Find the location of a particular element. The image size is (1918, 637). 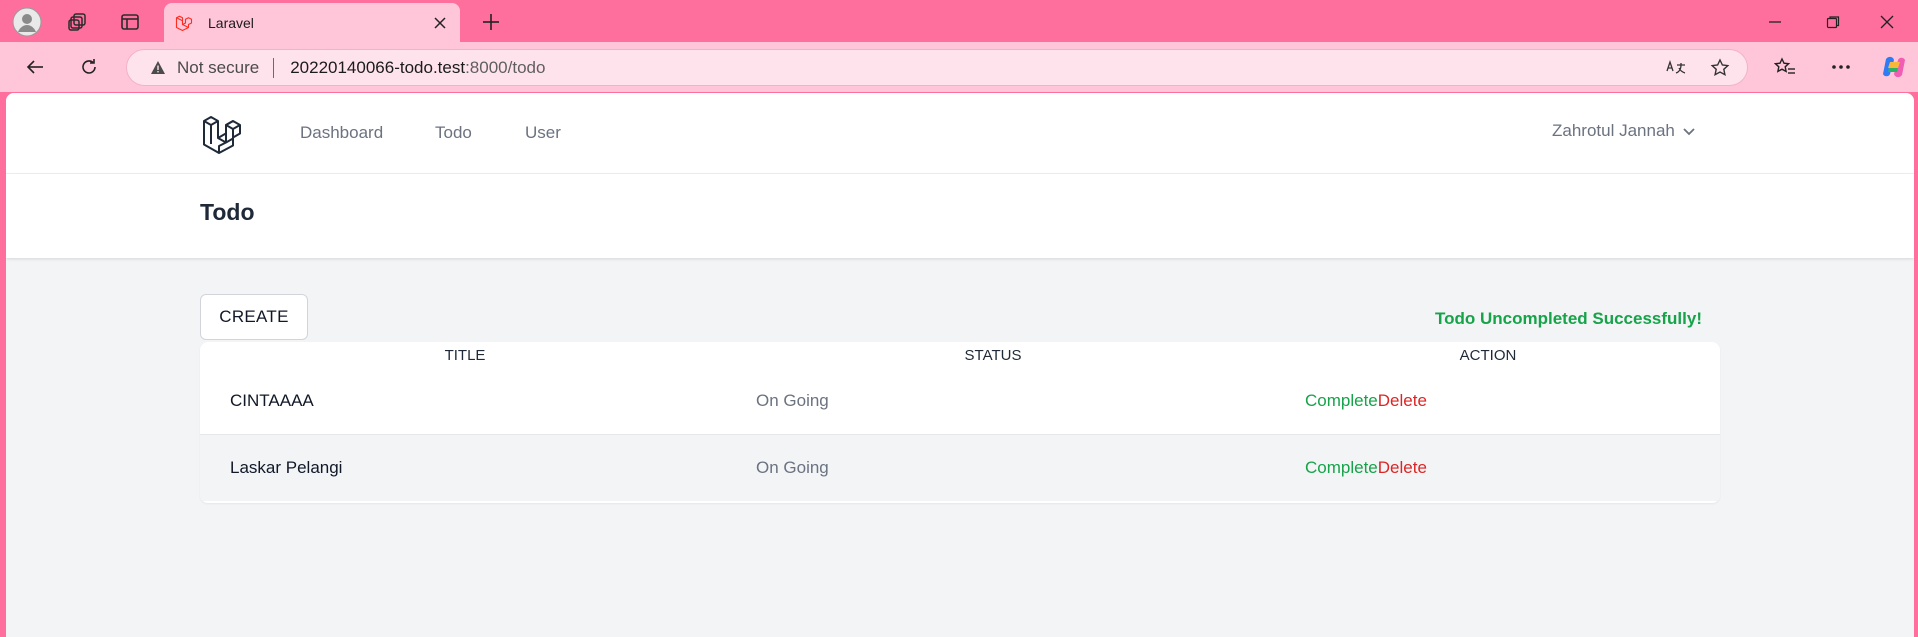

url-text: 20220140066-todo.test:8000/todo is located at coordinates (417, 68).